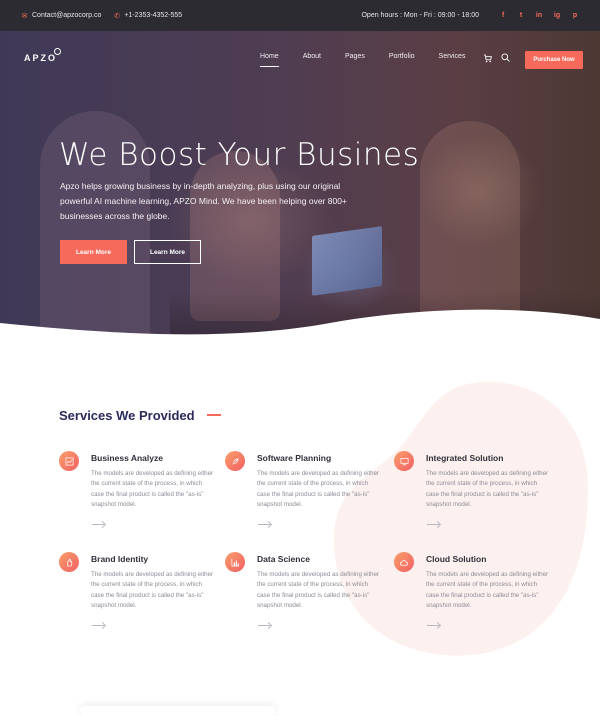 The image size is (600, 716). What do you see at coordinates (534, 15) in the screenshot?
I see `social-links: f t in ig p` at bounding box center [534, 15].